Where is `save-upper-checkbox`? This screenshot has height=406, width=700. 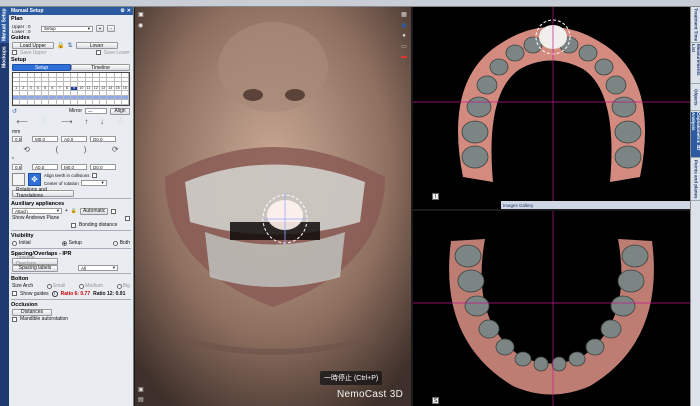
save-upper-checkbox is located at coordinates (14, 52).